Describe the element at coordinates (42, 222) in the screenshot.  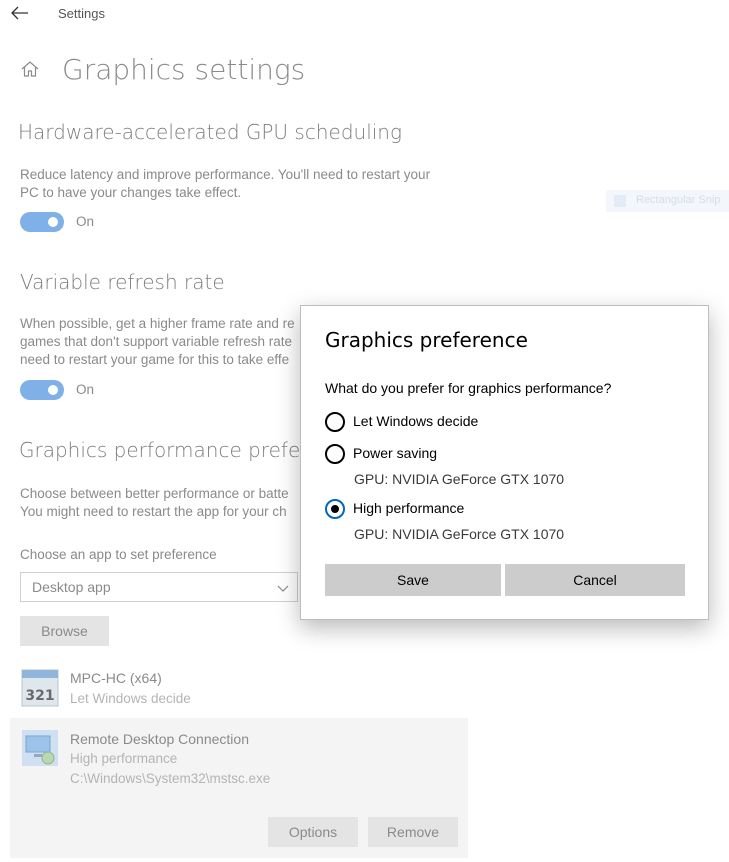
I see `gpu-scheduling-toggle` at that location.